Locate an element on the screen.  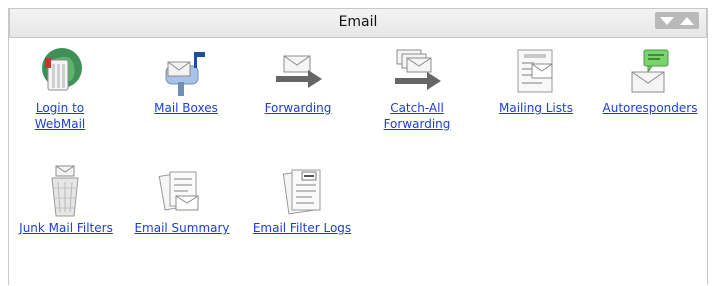
item-junk-mail-filters: Junk Mail Filters is located at coordinates (66, 200).